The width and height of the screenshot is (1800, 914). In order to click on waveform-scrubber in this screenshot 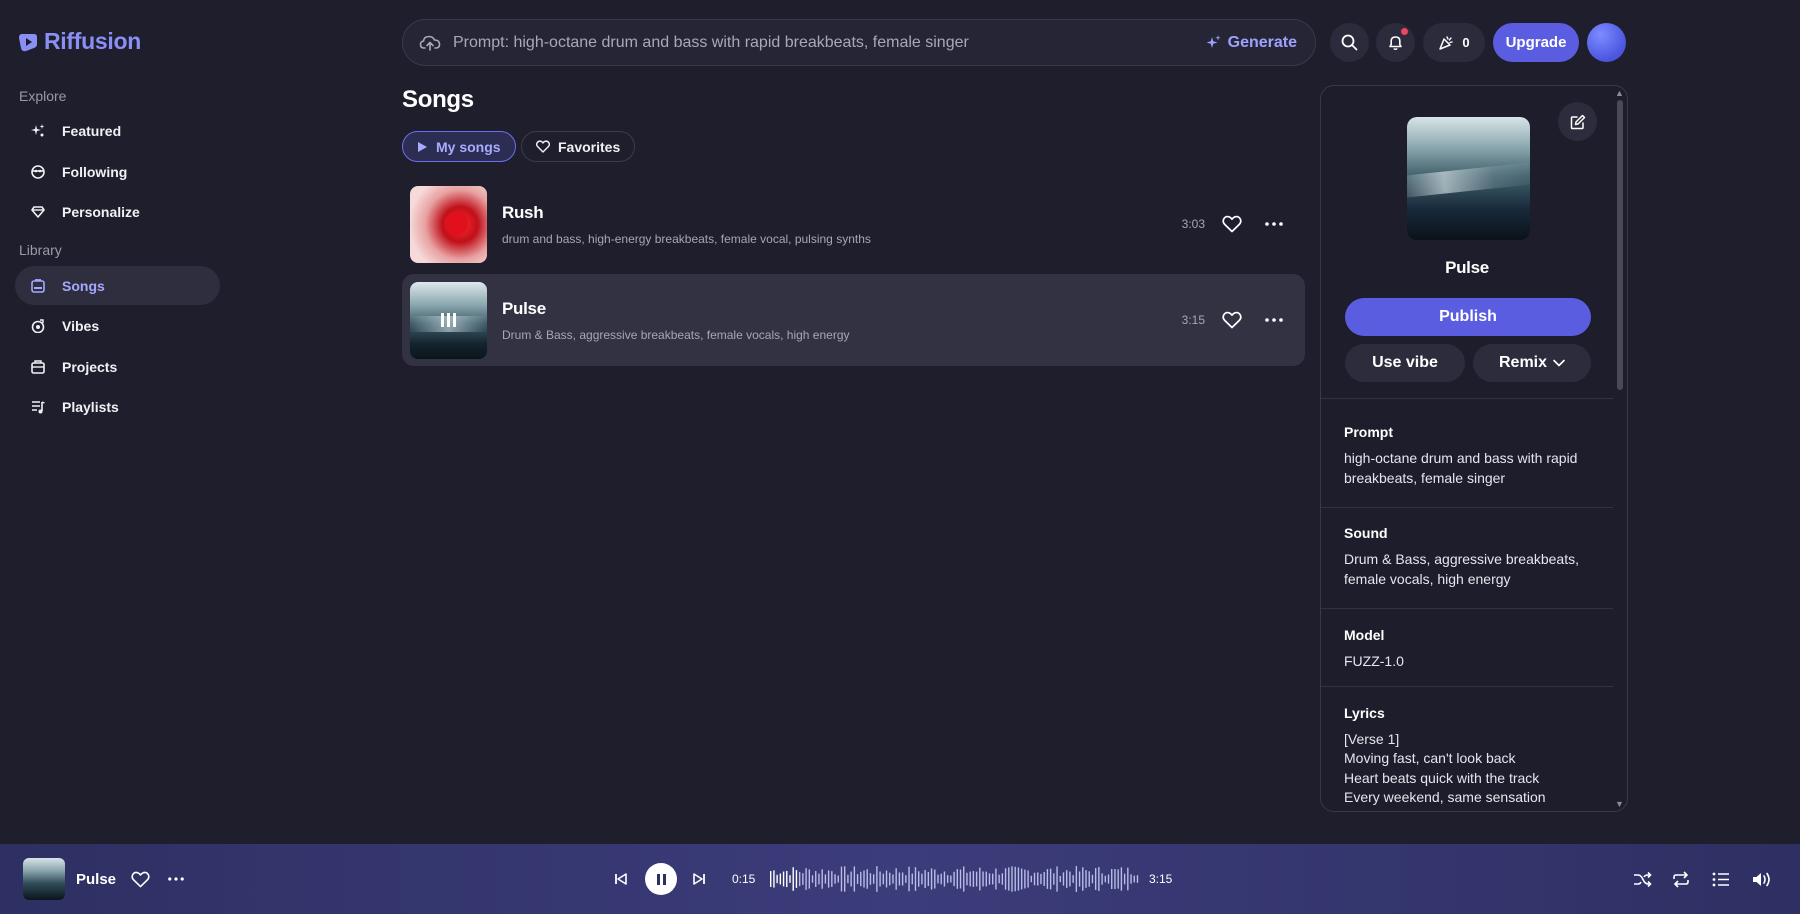, I will do `click(955, 879)`.